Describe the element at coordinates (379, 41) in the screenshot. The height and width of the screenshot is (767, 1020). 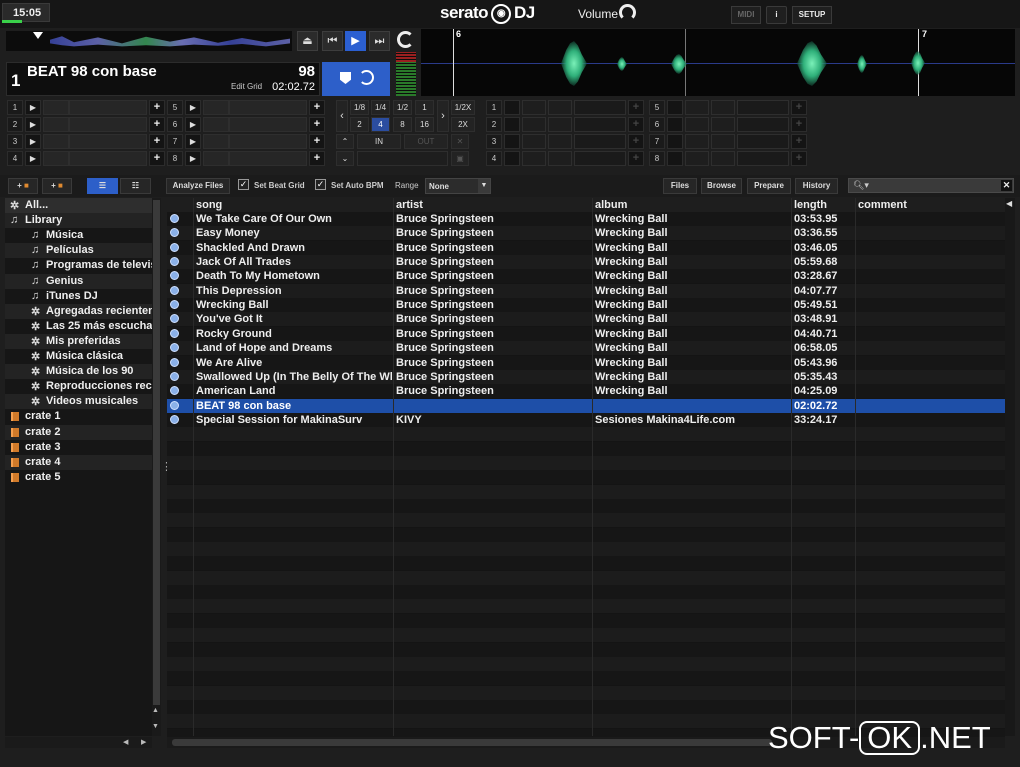
I see `next-track-button: ⏭` at that location.